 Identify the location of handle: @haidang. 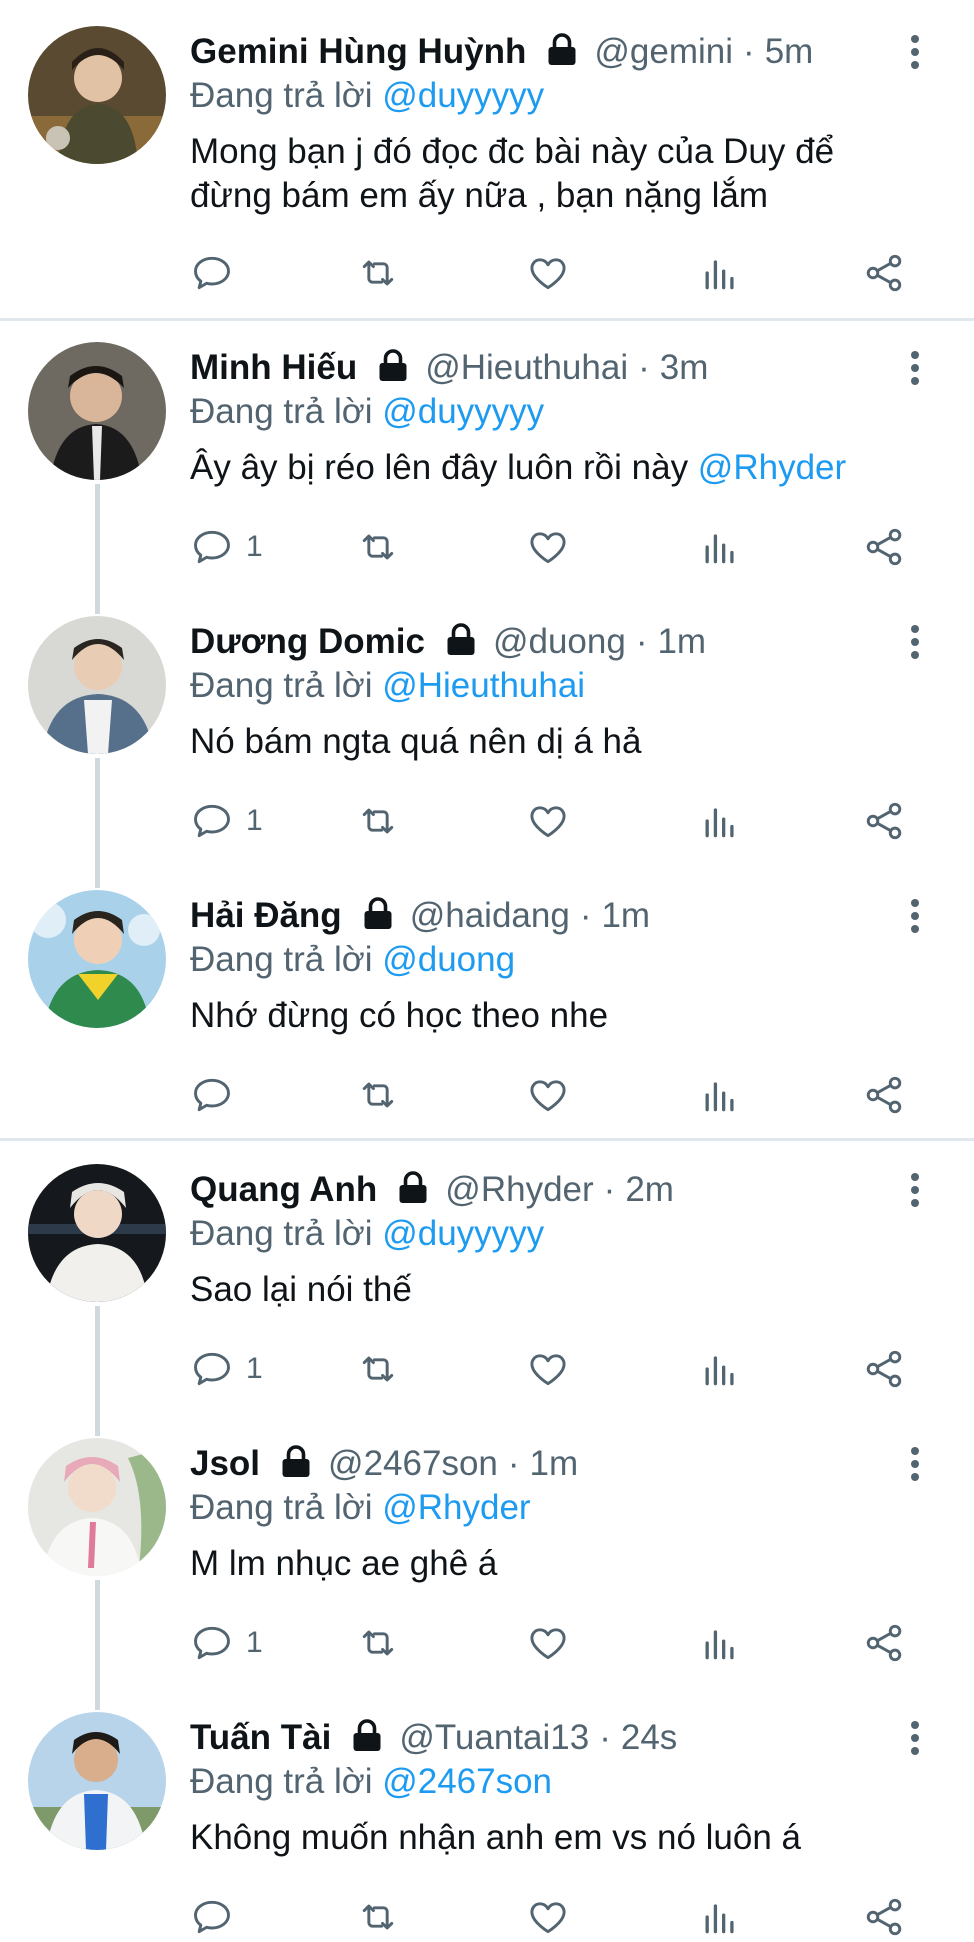
(490, 916).